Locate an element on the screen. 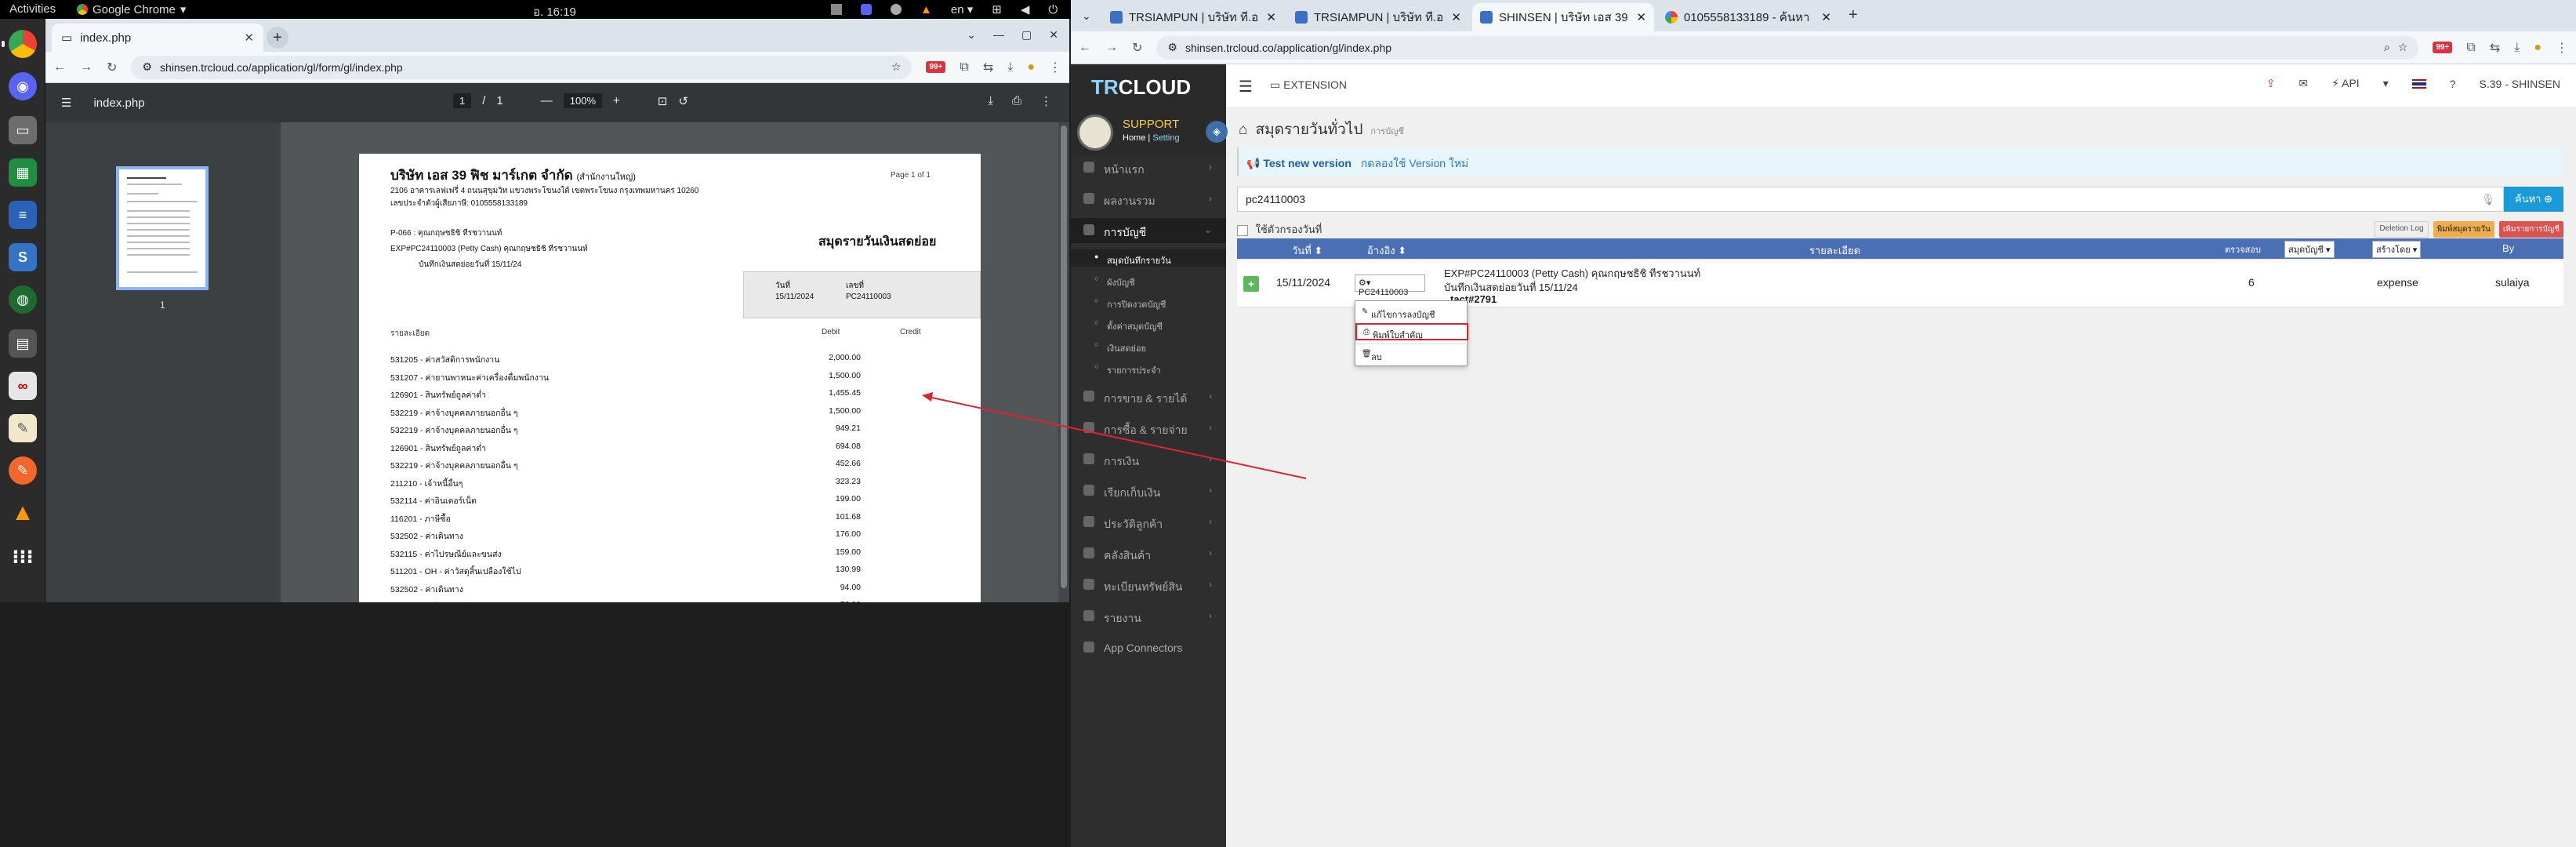  network-icon: ⊞ is located at coordinates (997, 9).